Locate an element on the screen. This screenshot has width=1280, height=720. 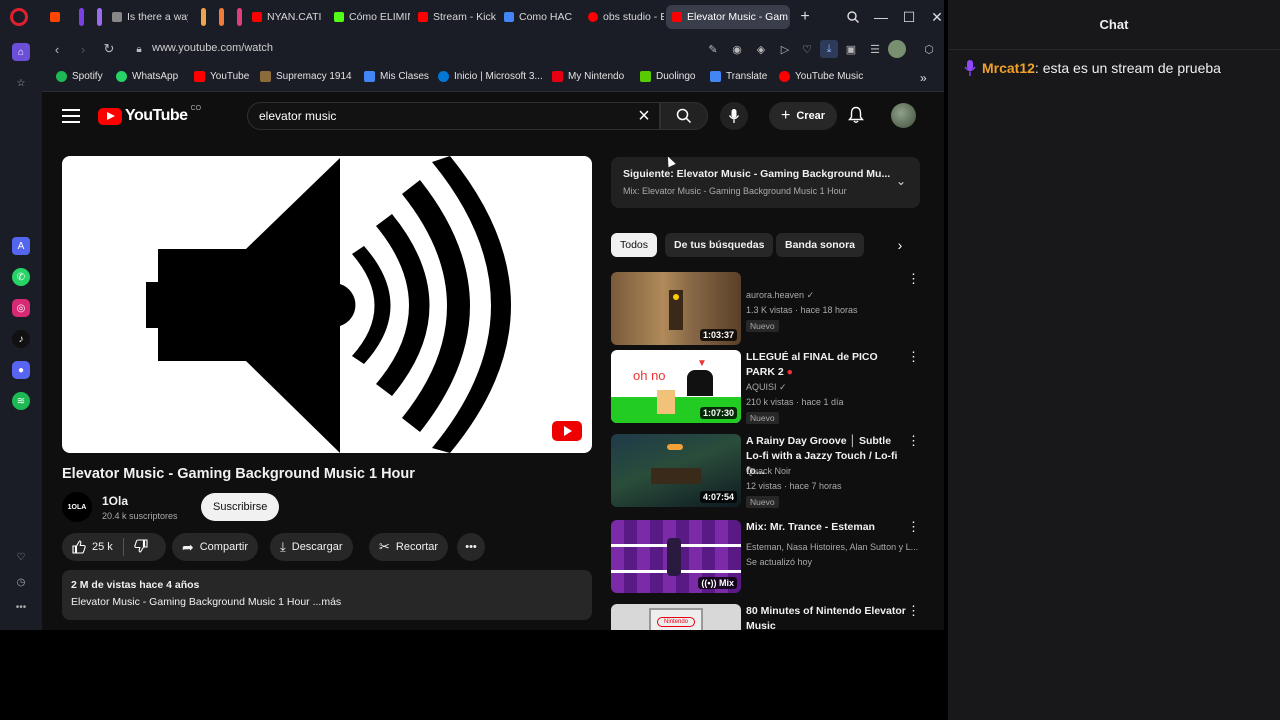
share-button: ➦ Compartir is located at coordinates (215, 547).